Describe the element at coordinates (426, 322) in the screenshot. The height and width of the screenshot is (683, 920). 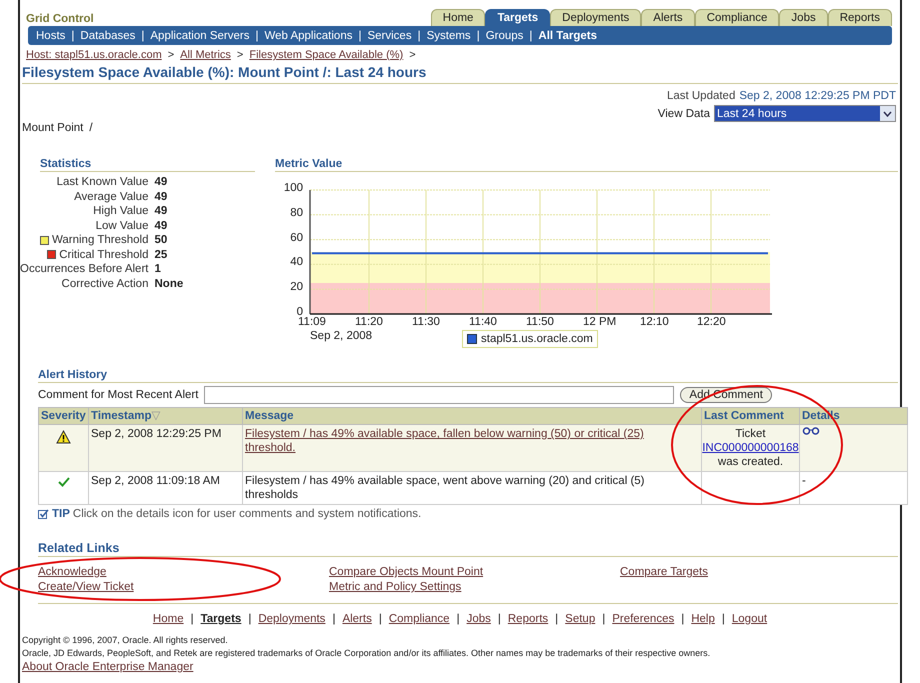
I see `x-tick-label: 11:30` at that location.